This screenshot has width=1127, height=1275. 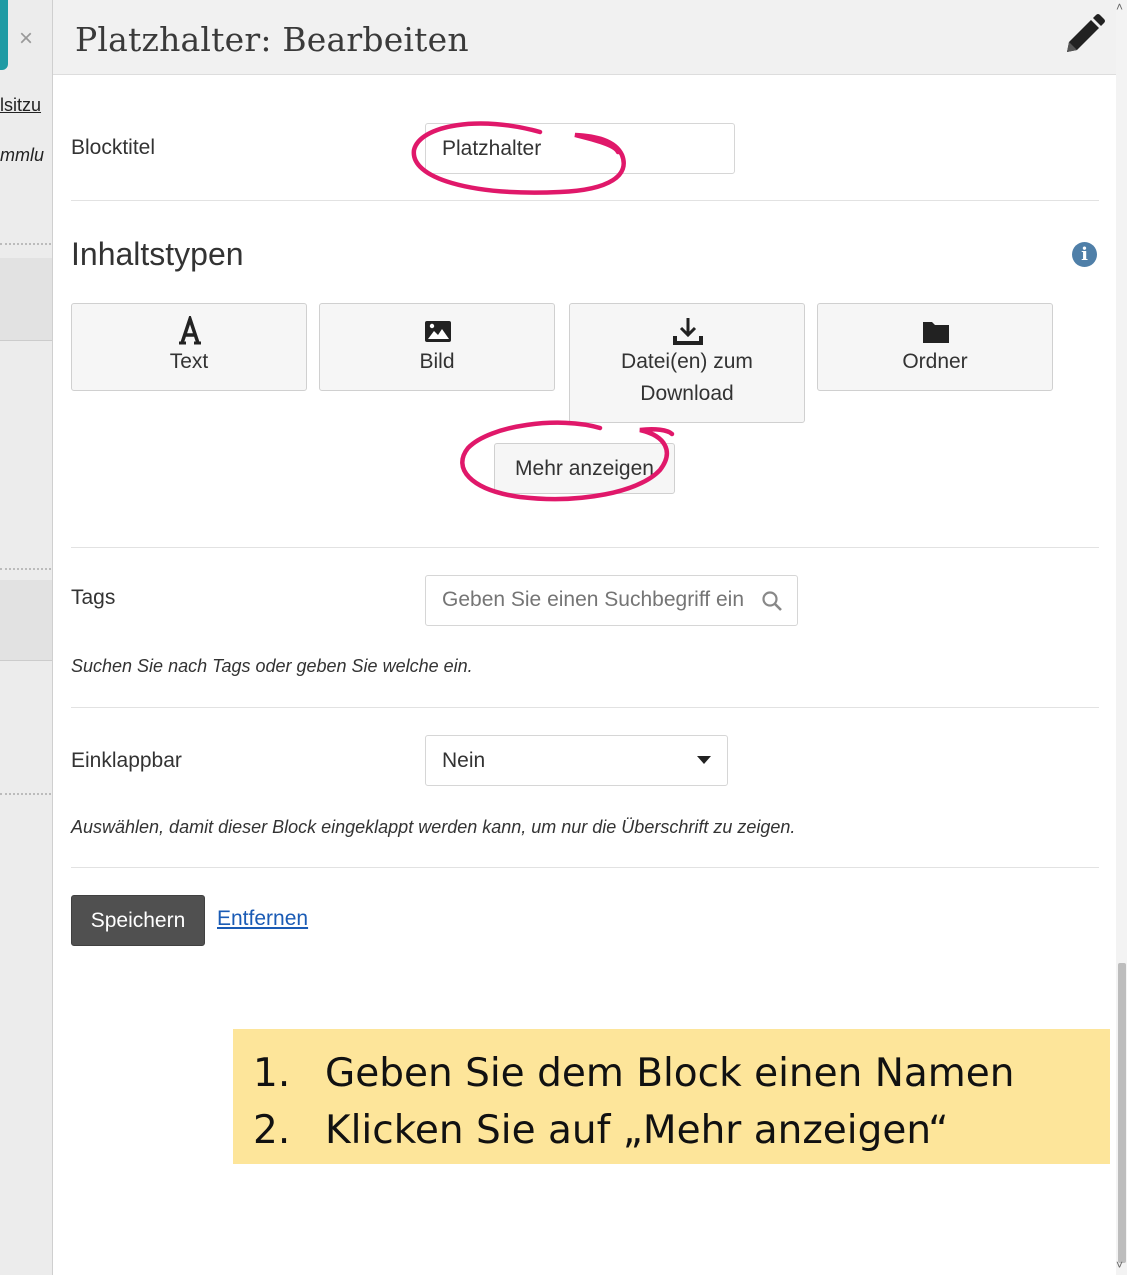 What do you see at coordinates (190, 330) in the screenshot?
I see `text-icon` at bounding box center [190, 330].